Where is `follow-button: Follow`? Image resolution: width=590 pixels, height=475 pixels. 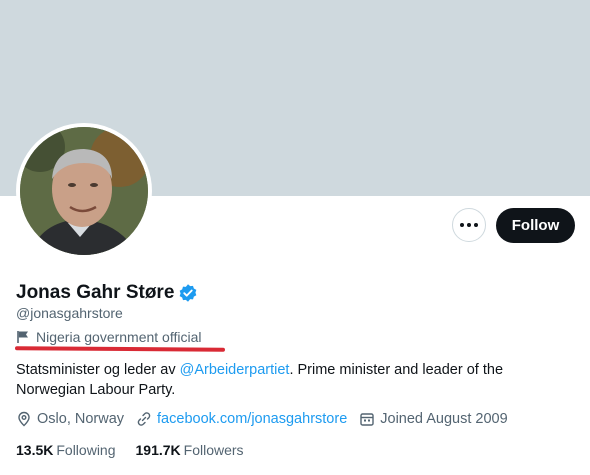 follow-button: Follow is located at coordinates (535, 225).